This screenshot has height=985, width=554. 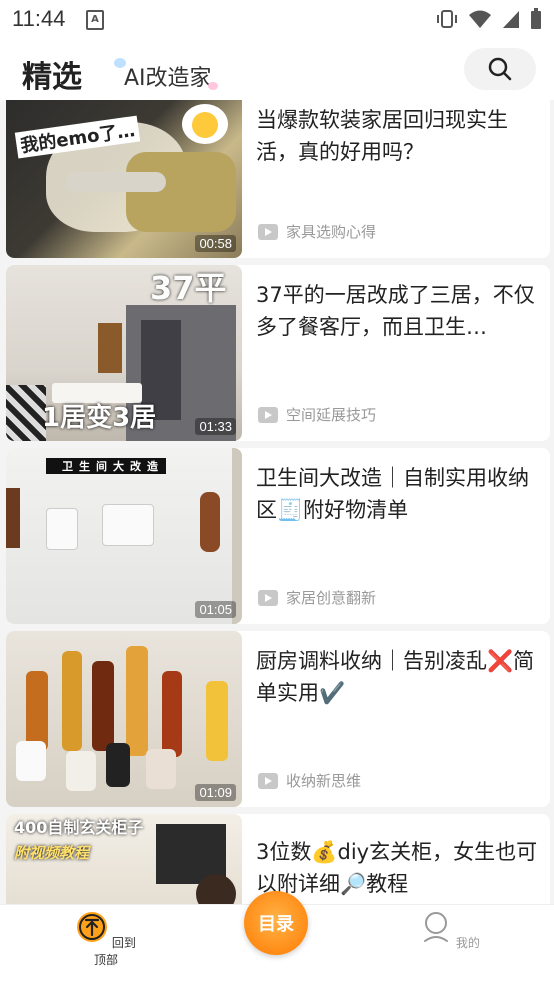 I want to click on category-label: 空间延展技巧, so click(x=331, y=415).